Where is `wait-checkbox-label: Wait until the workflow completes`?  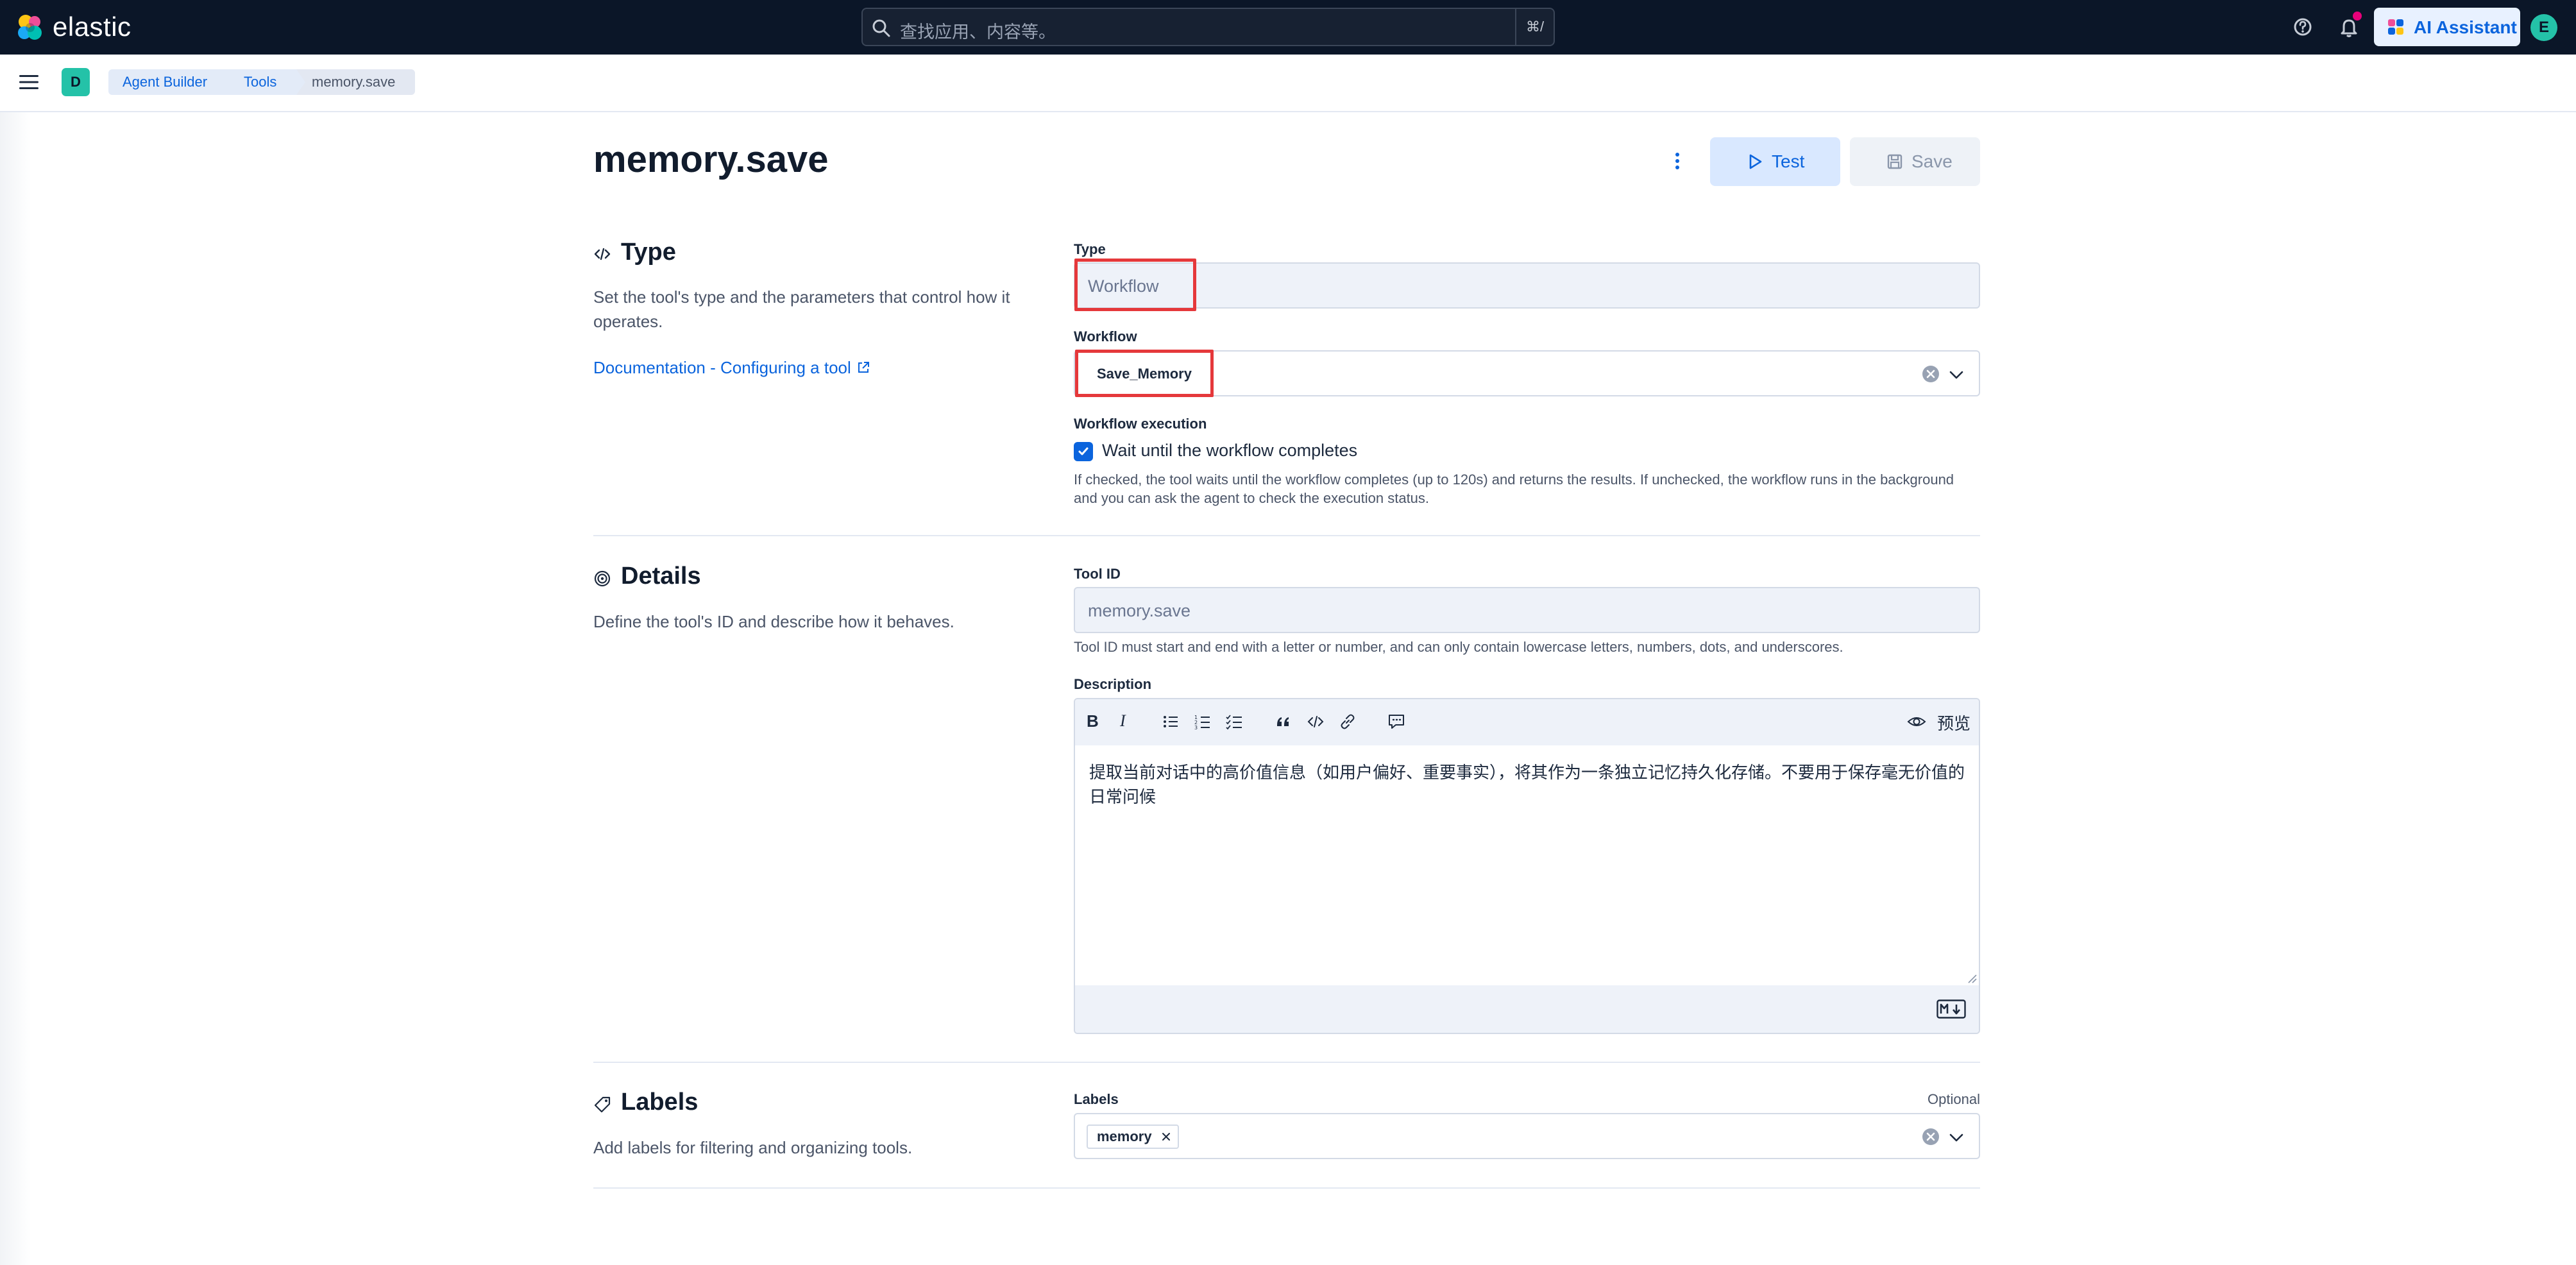
wait-checkbox-label: Wait until the workflow completes is located at coordinates (1229, 451).